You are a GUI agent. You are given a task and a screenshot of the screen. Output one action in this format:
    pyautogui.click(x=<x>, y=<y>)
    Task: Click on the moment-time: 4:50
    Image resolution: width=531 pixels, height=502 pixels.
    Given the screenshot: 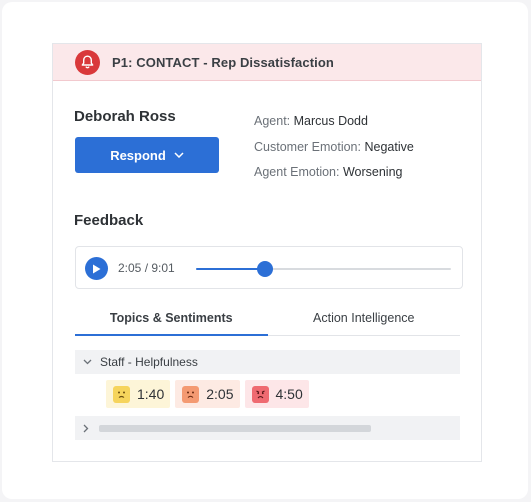 What is the action you would take?
    pyautogui.click(x=289, y=394)
    